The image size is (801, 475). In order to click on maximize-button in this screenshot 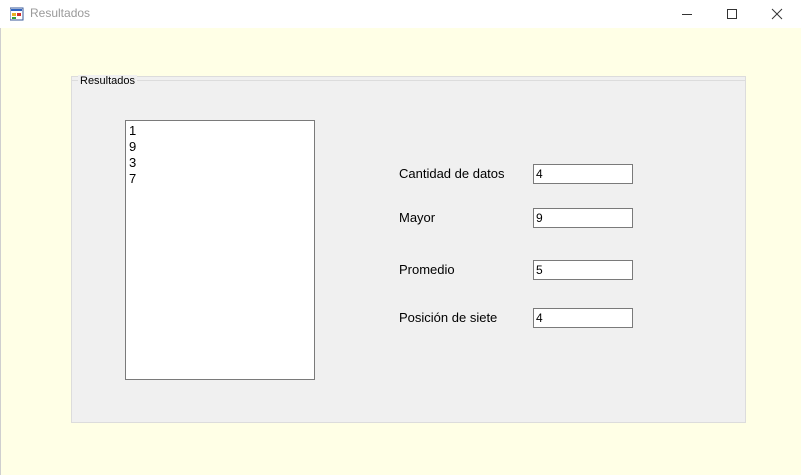, I will do `click(732, 14)`.